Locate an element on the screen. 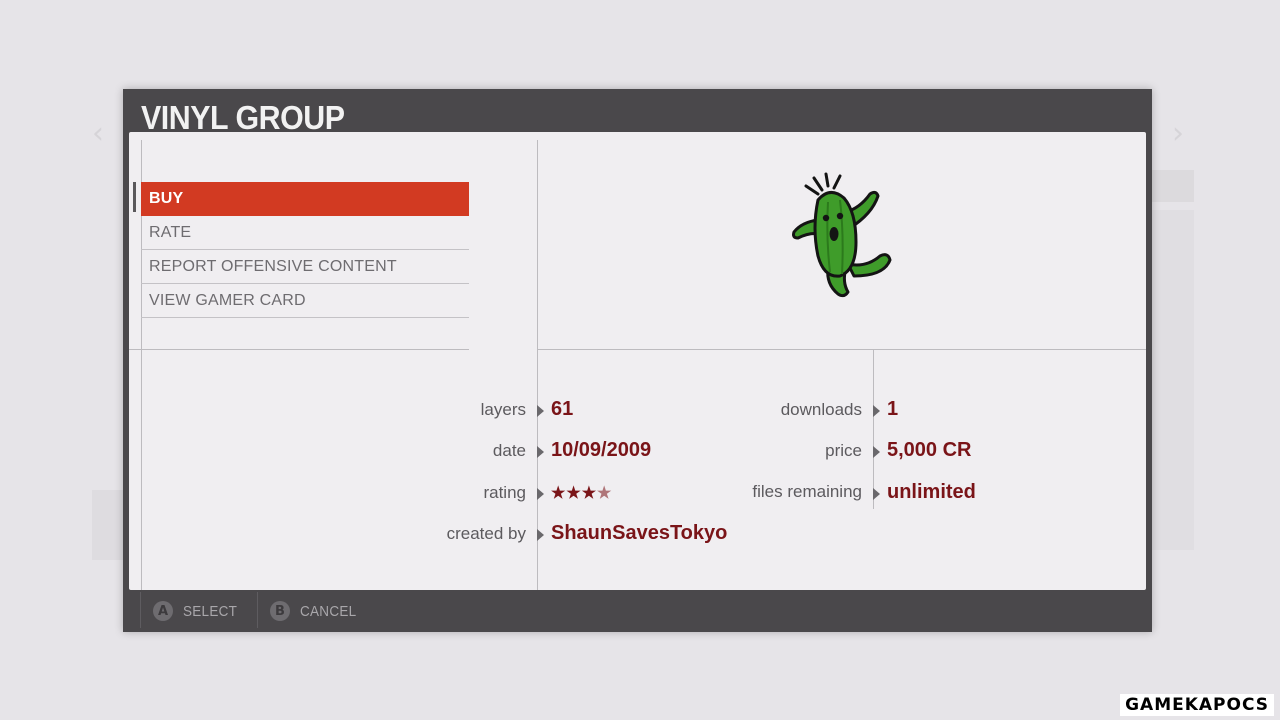 Image resolution: width=1280 pixels, height=720 pixels. menu-item-rate: RATE is located at coordinates (305, 233).